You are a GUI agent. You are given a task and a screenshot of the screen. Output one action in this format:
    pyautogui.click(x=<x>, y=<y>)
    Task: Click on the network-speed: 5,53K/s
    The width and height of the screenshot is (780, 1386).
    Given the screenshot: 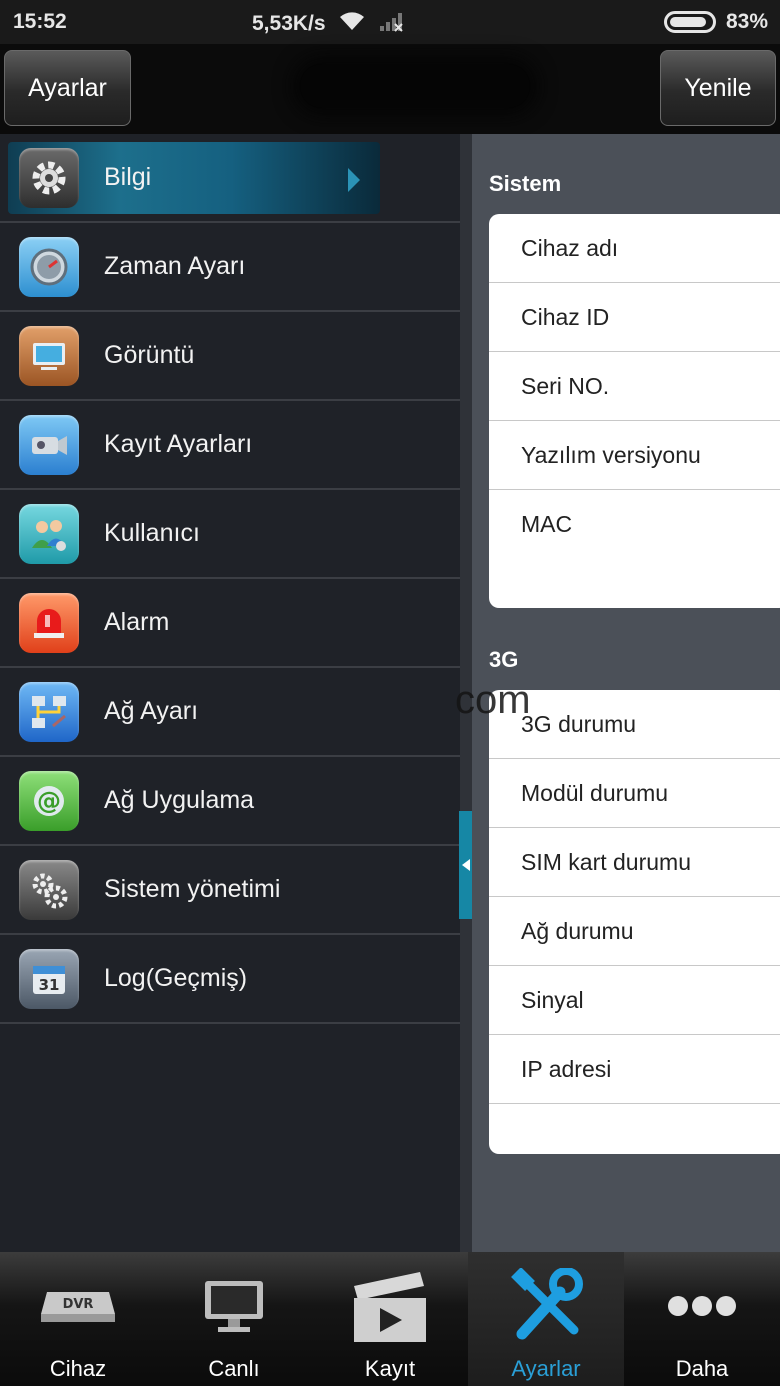 What is the action you would take?
    pyautogui.click(x=289, y=23)
    